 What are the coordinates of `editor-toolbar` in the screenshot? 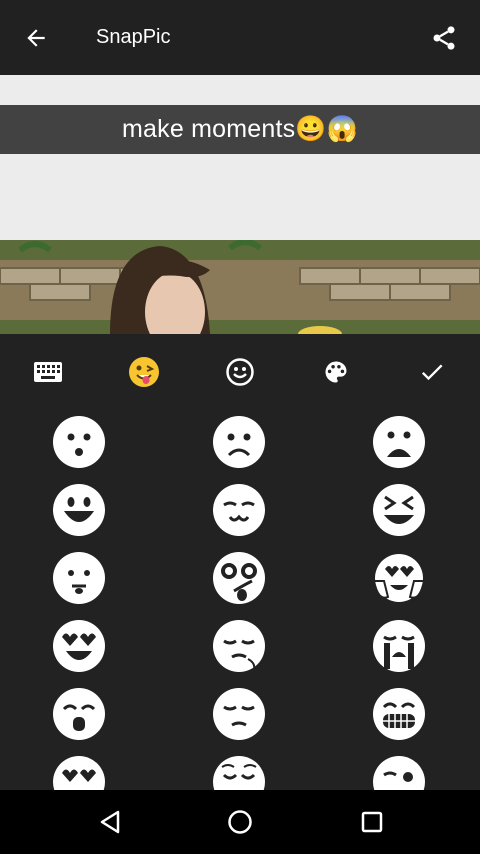 It's located at (240, 372).